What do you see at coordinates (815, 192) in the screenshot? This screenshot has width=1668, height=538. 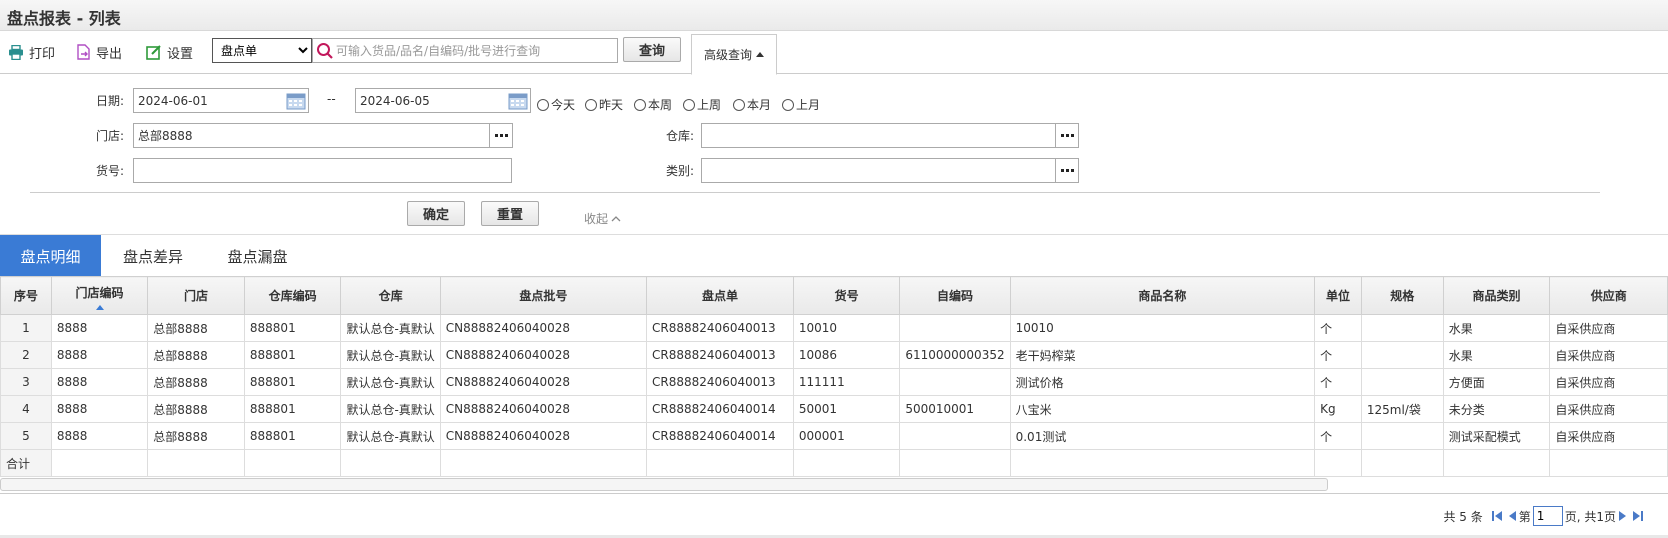 I see `divider` at bounding box center [815, 192].